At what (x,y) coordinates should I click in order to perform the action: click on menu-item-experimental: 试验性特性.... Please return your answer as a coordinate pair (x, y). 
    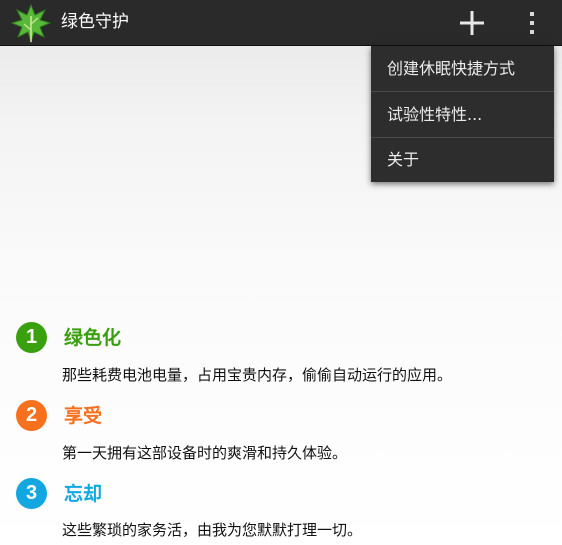
    Looking at the image, I should click on (462, 114).